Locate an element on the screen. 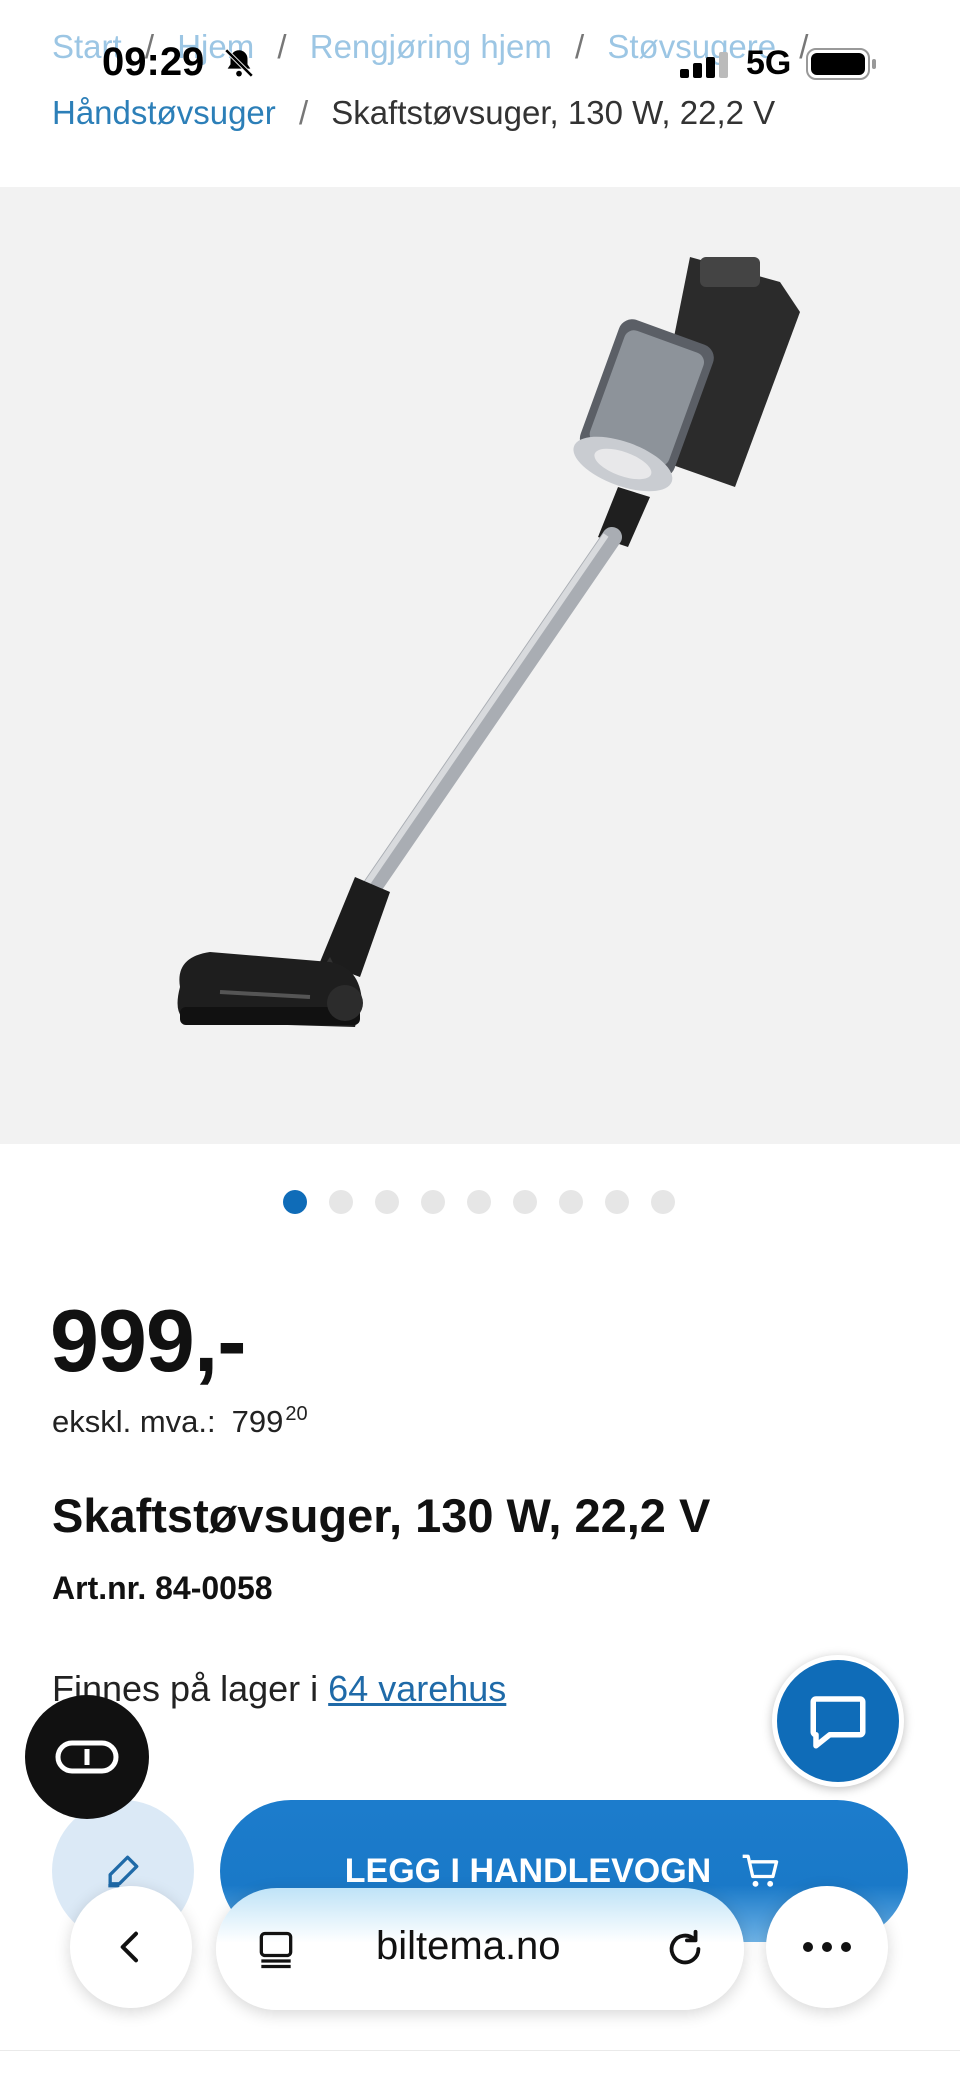  tabs-icon is located at coordinates (276, 1950).